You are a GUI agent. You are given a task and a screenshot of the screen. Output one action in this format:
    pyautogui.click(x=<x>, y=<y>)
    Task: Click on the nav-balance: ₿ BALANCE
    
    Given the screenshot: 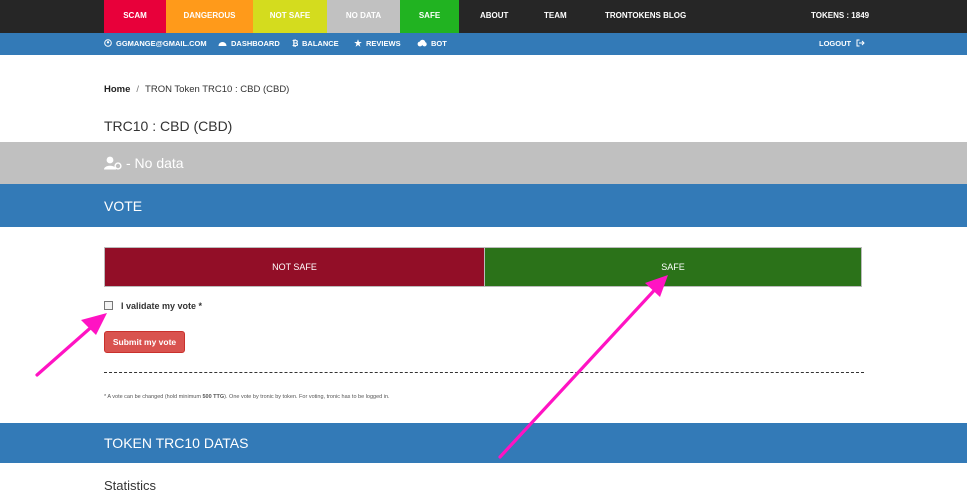 What is the action you would take?
    pyautogui.click(x=315, y=44)
    